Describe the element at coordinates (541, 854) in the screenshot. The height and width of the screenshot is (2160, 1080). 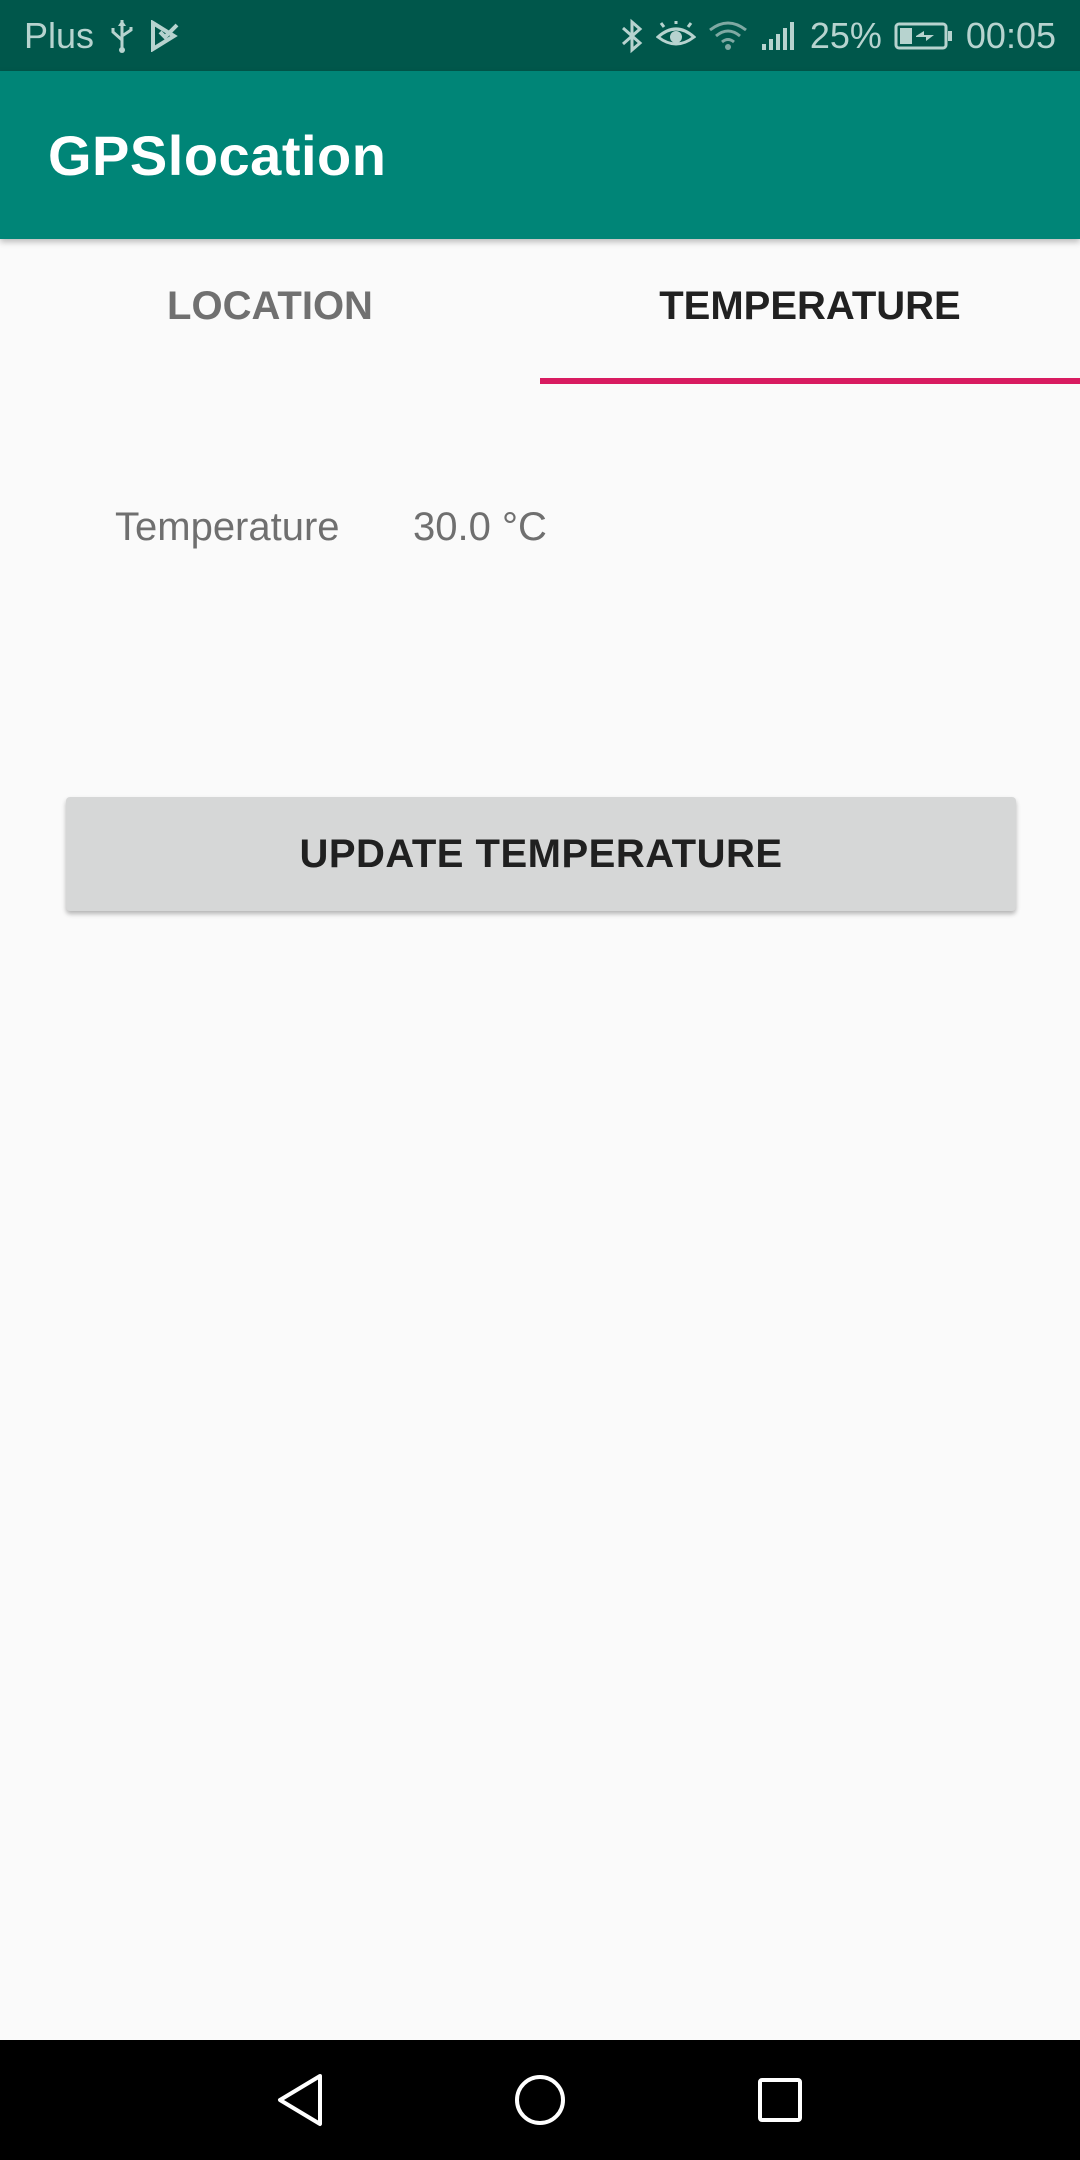
I see `update-temperature-button: UPDATE TEMPERATURE` at that location.